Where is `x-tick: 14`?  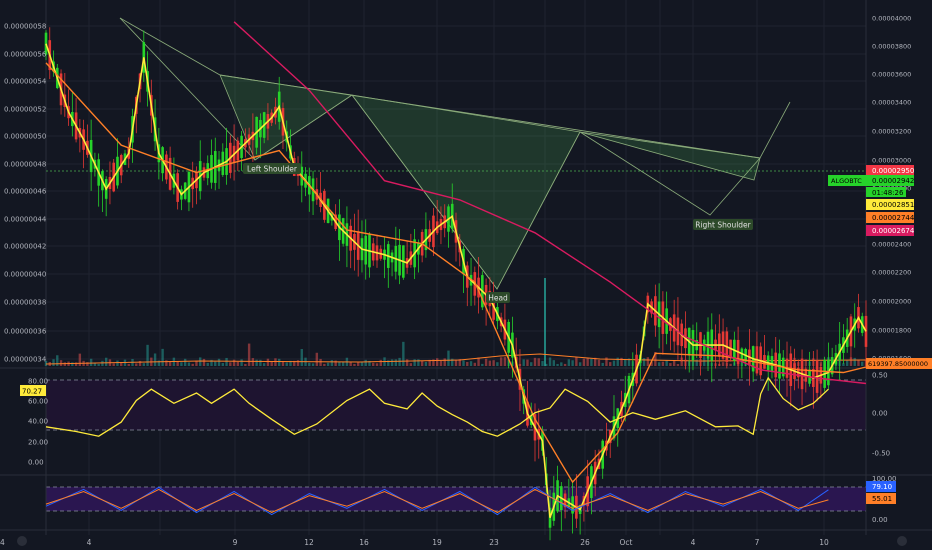 x-tick: 14 is located at coordinates (2, 542).